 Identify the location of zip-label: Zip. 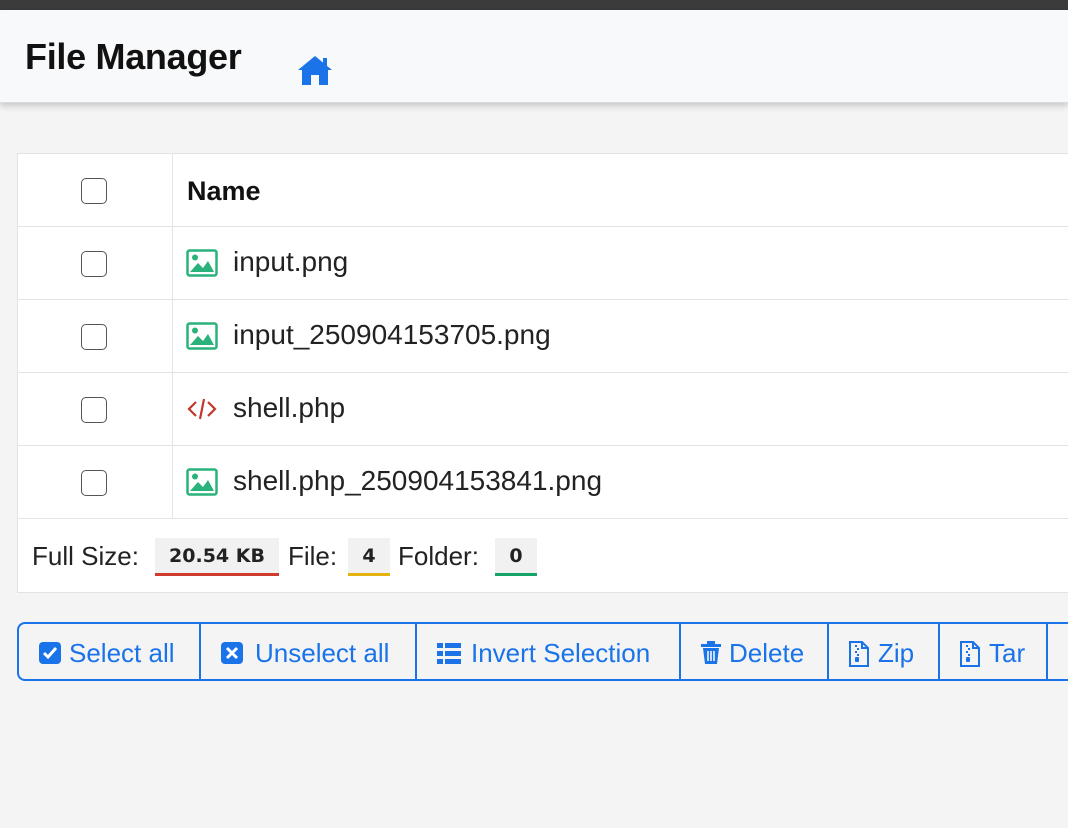
(896, 653).